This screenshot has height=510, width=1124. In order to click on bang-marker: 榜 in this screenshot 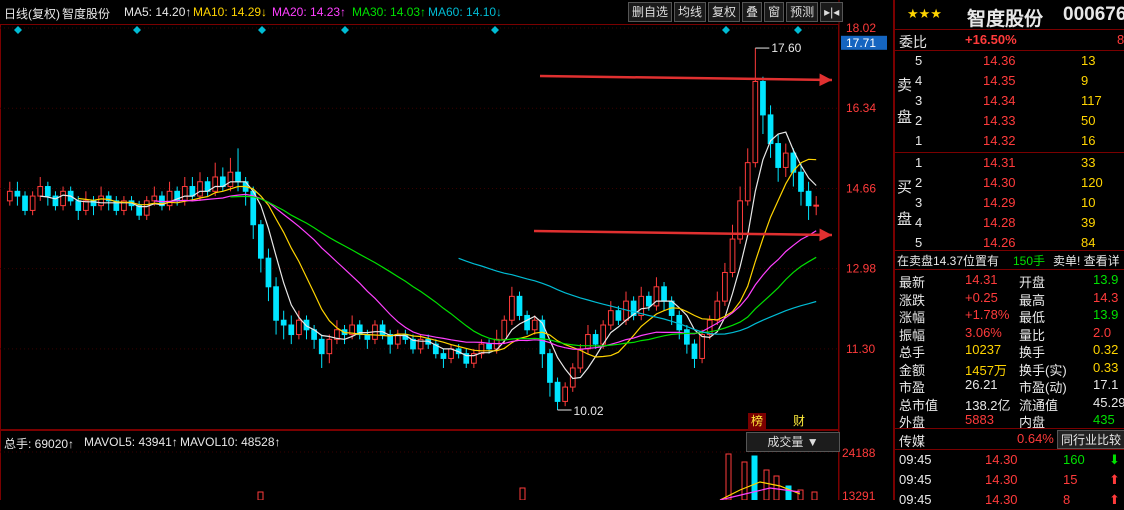, I will do `click(757, 421)`.